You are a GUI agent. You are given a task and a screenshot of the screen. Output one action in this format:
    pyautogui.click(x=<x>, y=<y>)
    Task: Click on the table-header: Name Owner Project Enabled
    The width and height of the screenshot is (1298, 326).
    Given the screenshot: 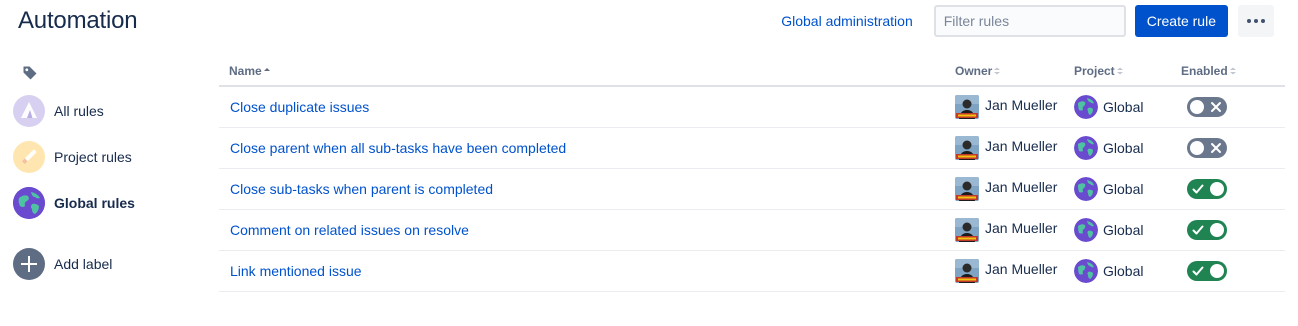 What is the action you would take?
    pyautogui.click(x=752, y=73)
    